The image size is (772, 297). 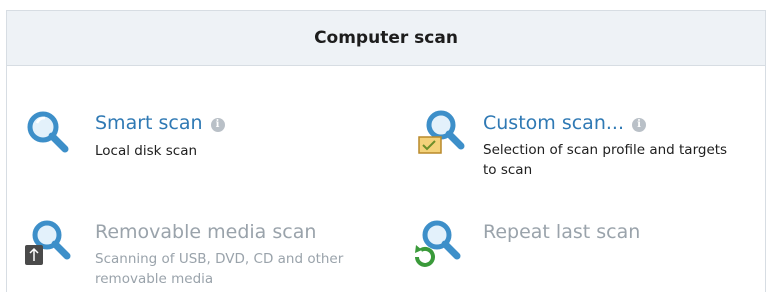 What do you see at coordinates (205, 232) in the screenshot?
I see `removable-media-scan-title: Removable media scan` at bounding box center [205, 232].